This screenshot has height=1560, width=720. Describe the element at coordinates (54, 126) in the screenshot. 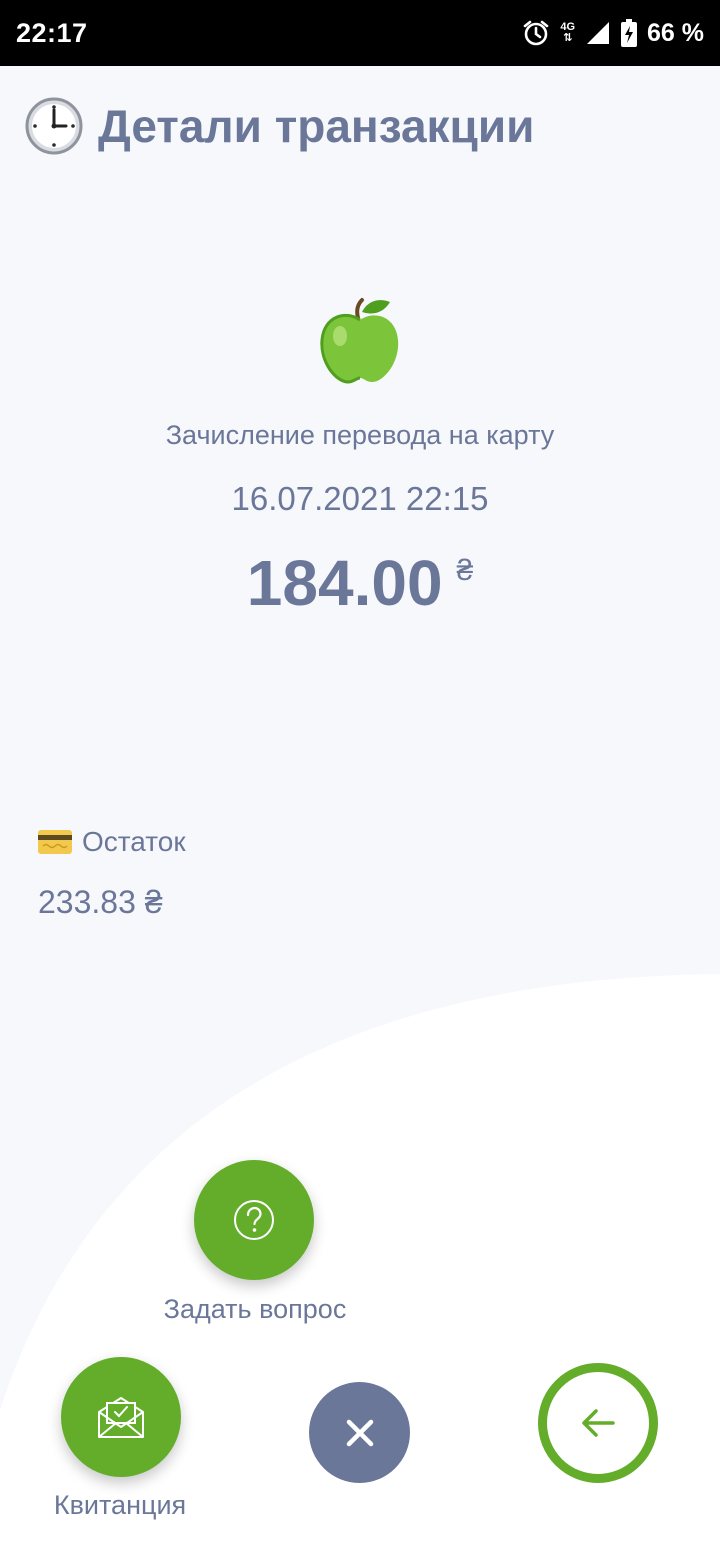

I see `clock-icon` at that location.